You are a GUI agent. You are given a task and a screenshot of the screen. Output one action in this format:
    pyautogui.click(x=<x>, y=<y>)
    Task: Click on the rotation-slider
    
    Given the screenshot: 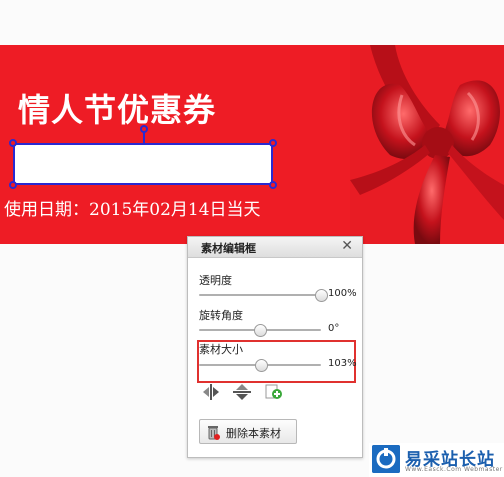 What is the action you would take?
    pyautogui.click(x=260, y=330)
    